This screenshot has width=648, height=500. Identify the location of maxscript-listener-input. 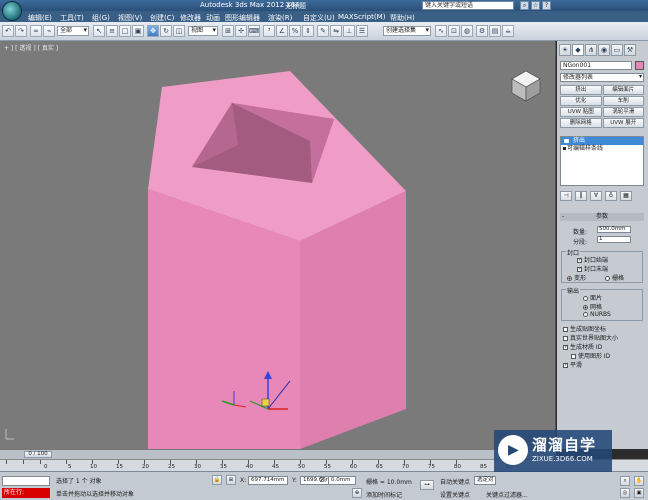
(26, 481).